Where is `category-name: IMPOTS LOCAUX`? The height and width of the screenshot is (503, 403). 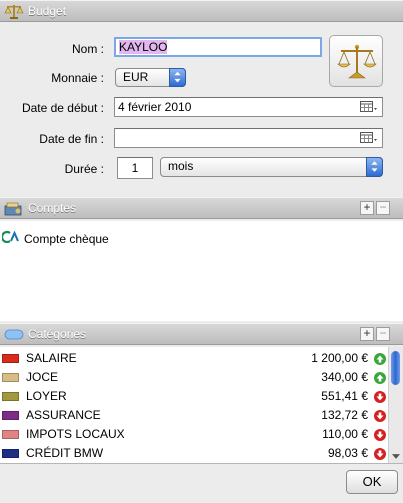
category-name: IMPOTS LOCAUX is located at coordinates (75, 434).